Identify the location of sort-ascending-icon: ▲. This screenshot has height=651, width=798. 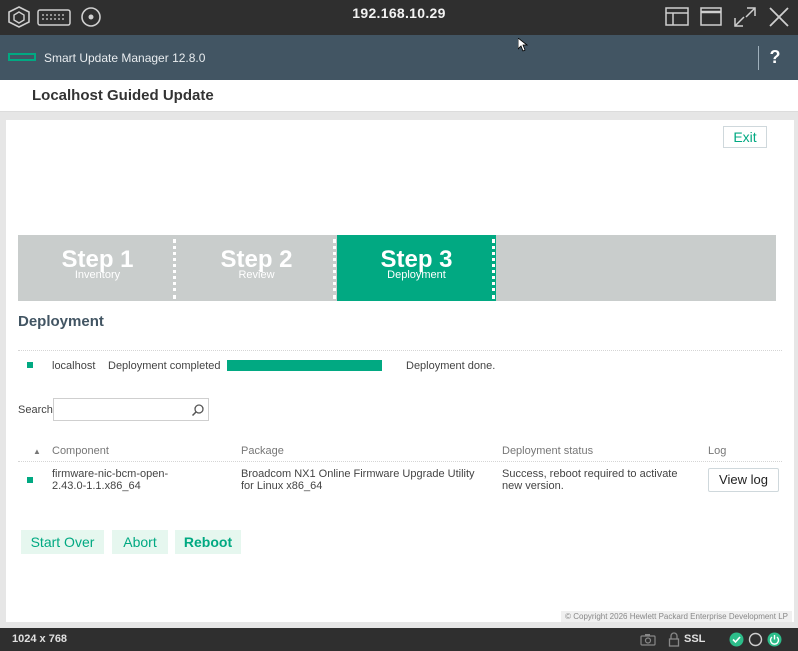
(37, 451).